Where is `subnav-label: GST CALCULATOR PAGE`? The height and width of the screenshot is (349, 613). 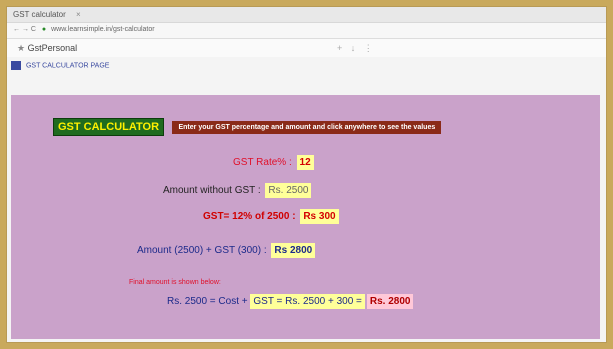 subnav-label: GST CALCULATOR PAGE is located at coordinates (68, 65).